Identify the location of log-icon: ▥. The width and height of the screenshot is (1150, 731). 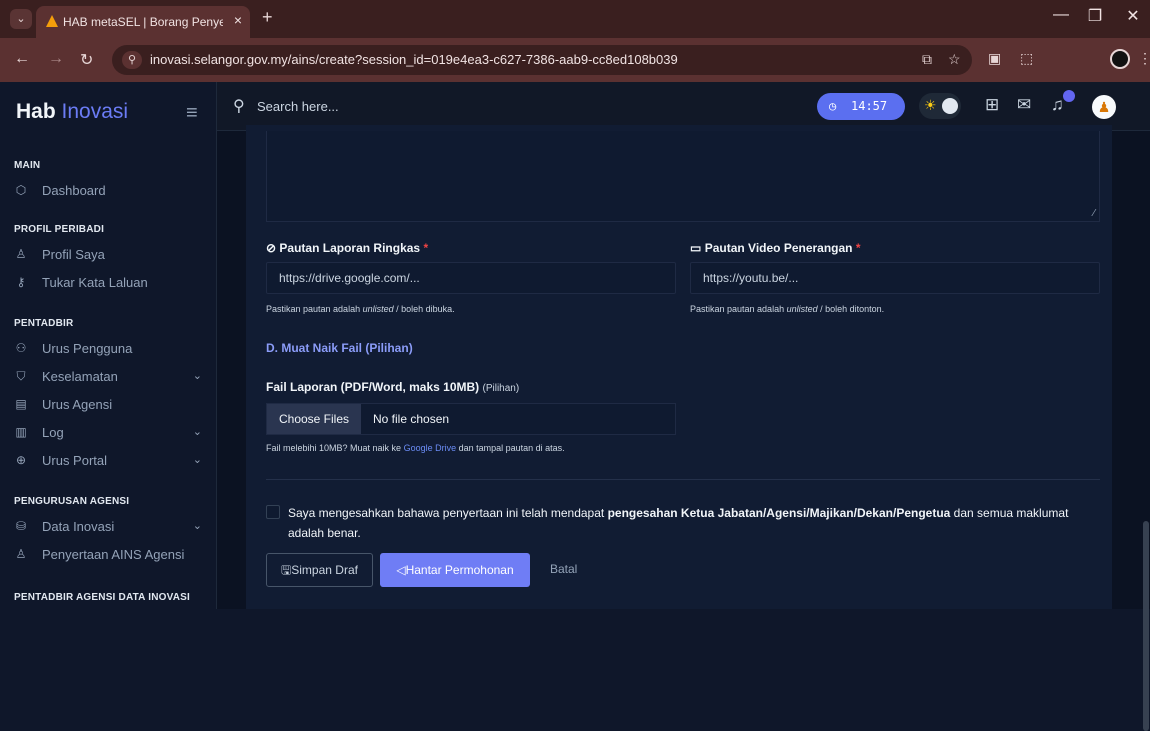
(21, 432).